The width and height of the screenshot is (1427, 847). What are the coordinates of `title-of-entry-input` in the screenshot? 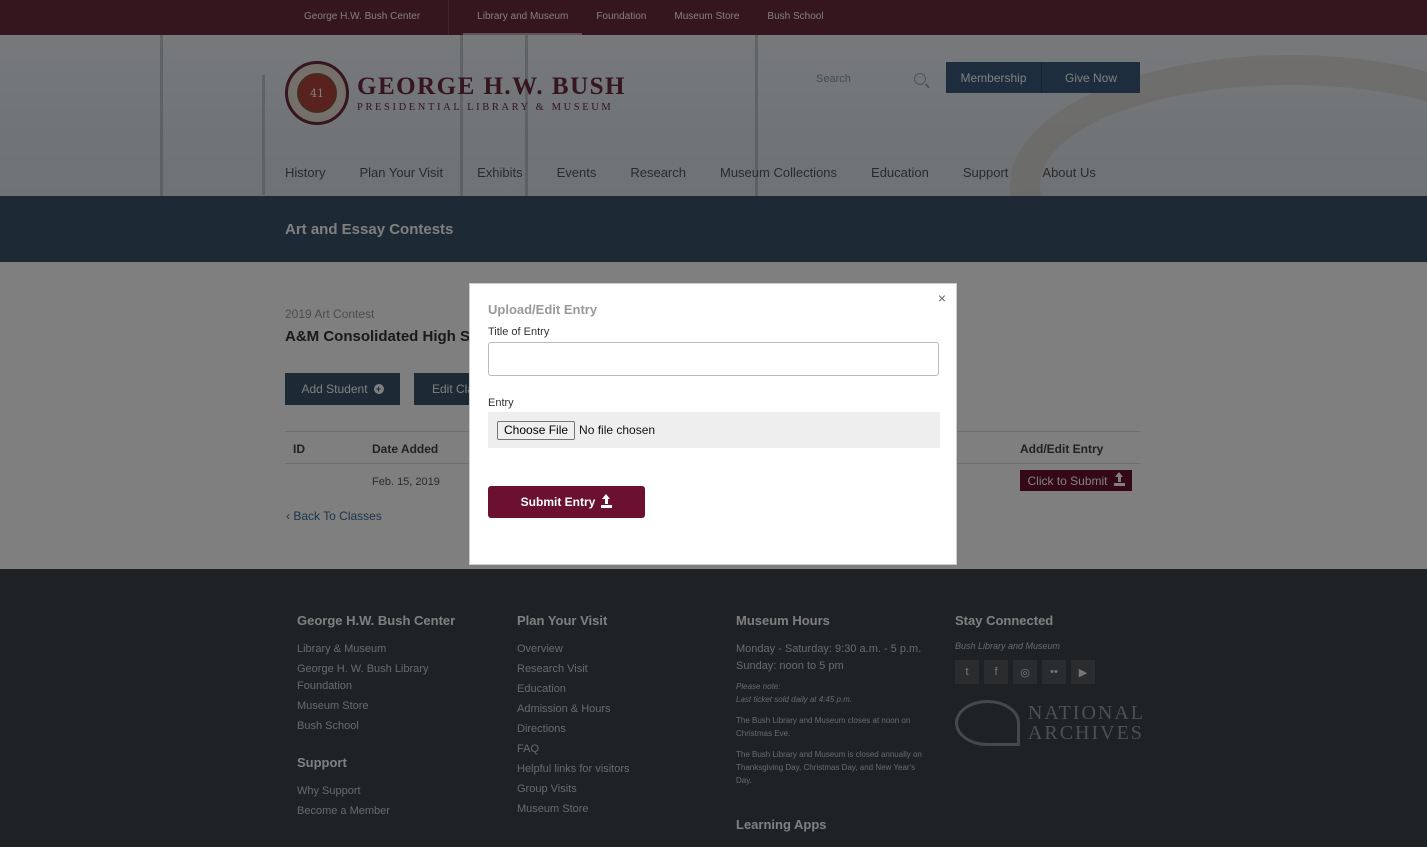 It's located at (713, 359).